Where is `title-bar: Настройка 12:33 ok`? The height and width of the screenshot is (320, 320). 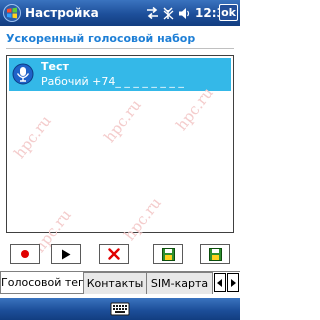
title-bar: Настройка 12:33 ok is located at coordinates (120, 13).